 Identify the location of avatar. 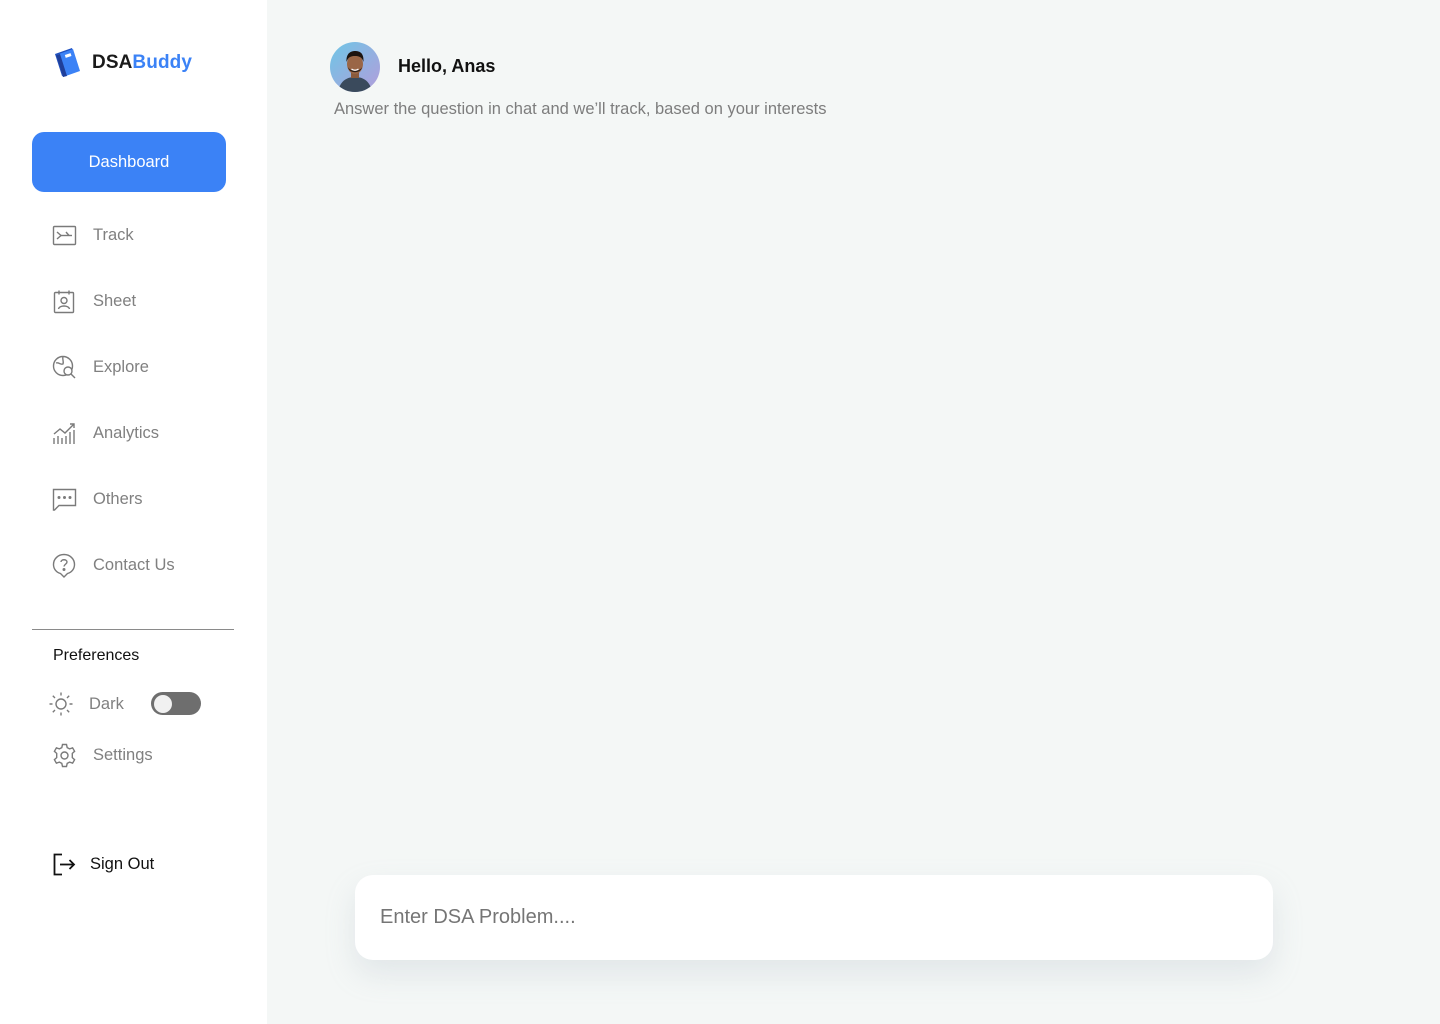
(355, 67).